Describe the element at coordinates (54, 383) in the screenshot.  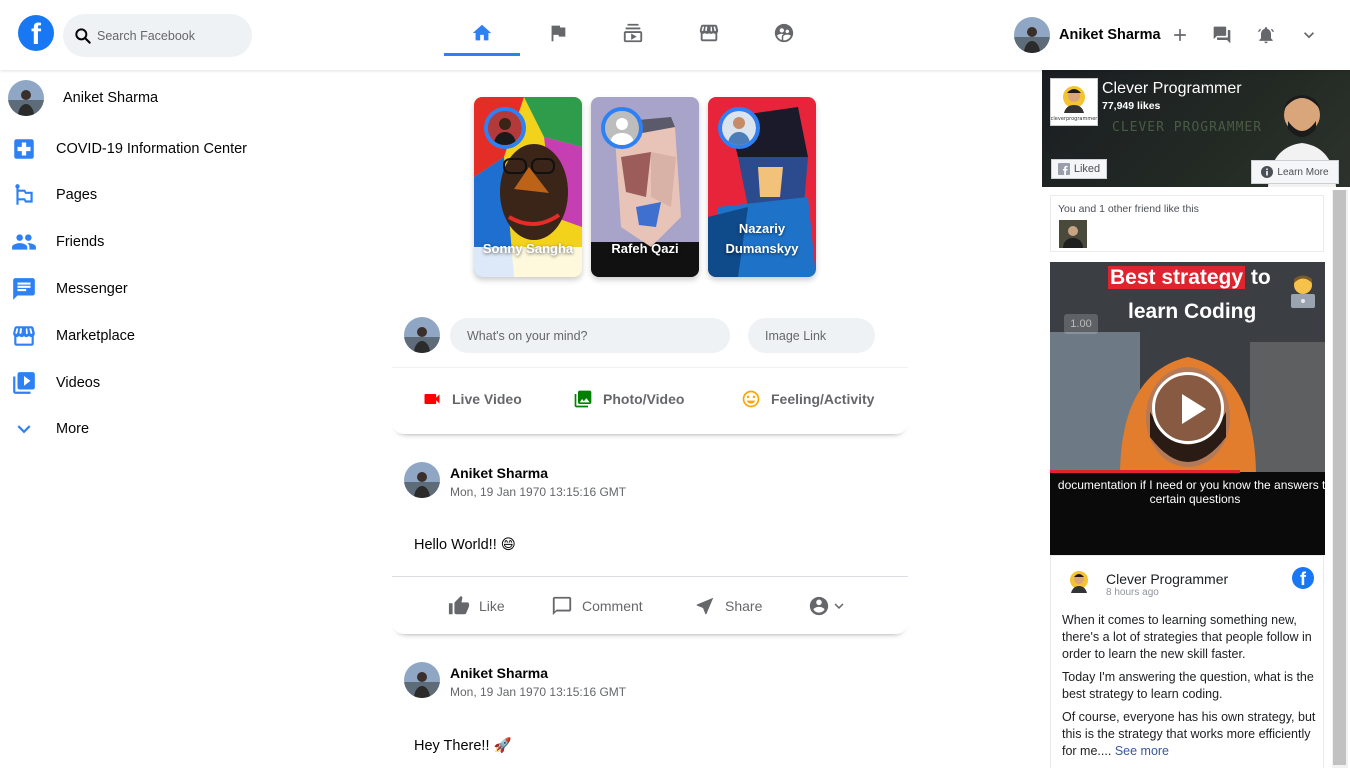
I see `sidebar-item-videos: Videos` at that location.